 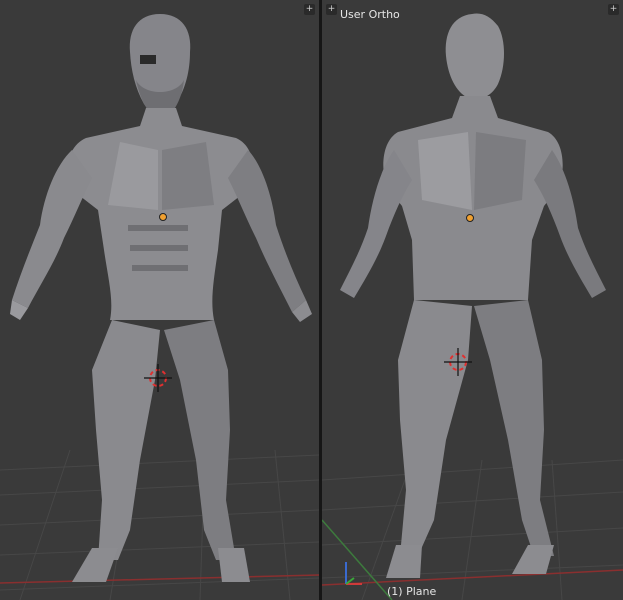 What do you see at coordinates (309, 9) in the screenshot?
I see `plus-icon: +` at bounding box center [309, 9].